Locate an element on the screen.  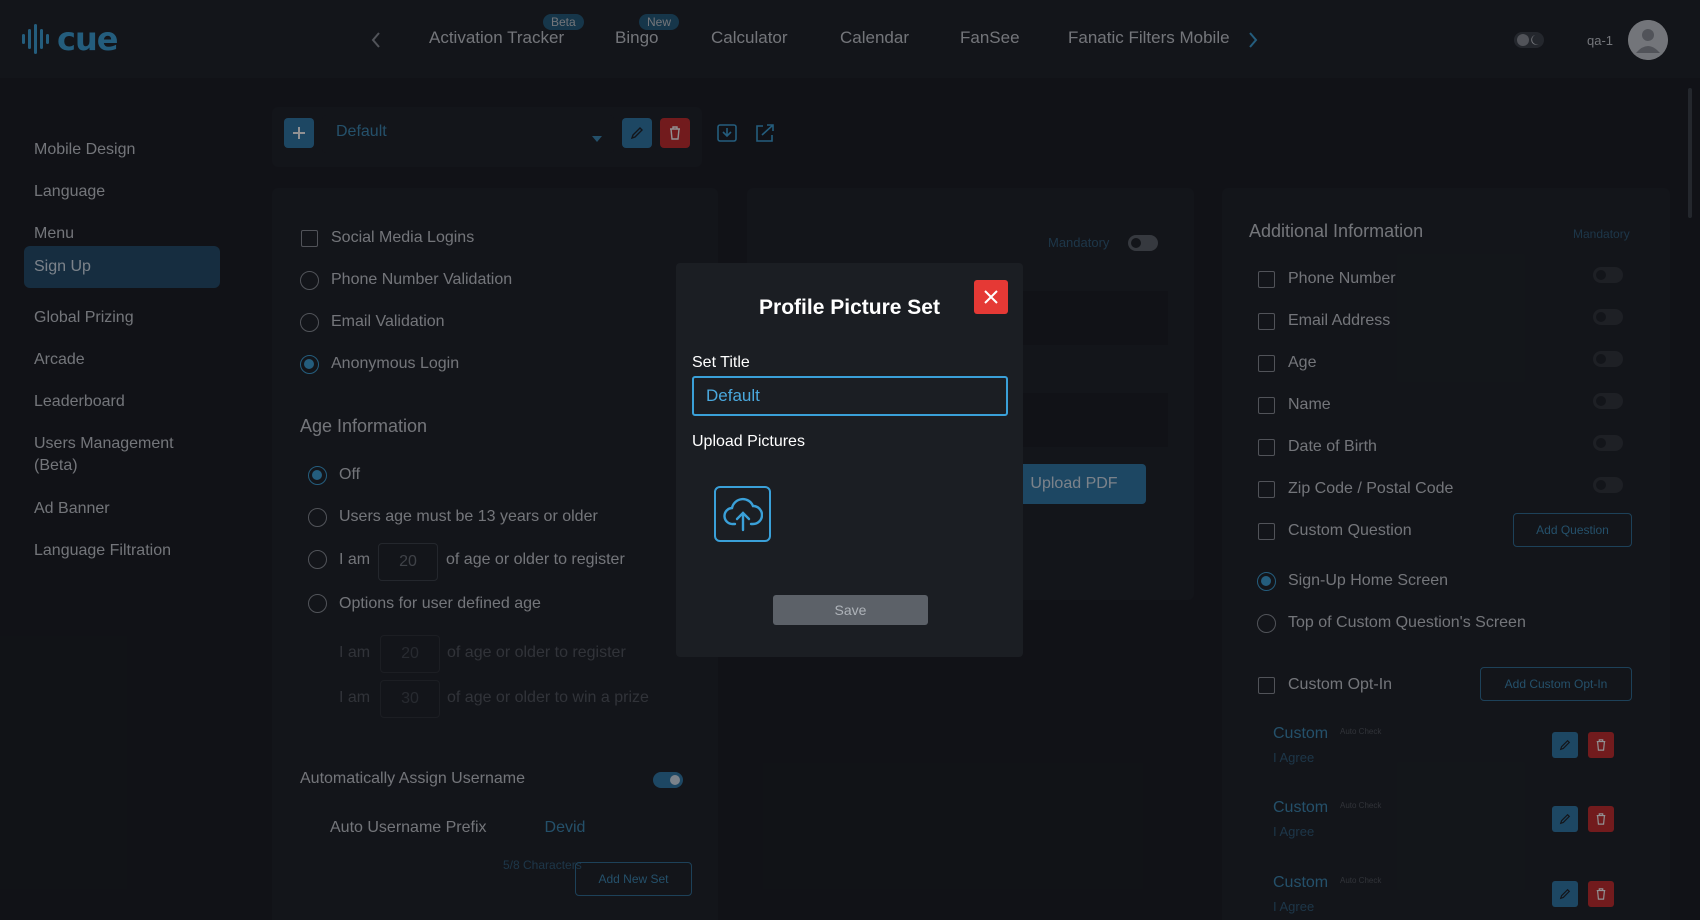
set-title-input is located at coordinates (850, 396).